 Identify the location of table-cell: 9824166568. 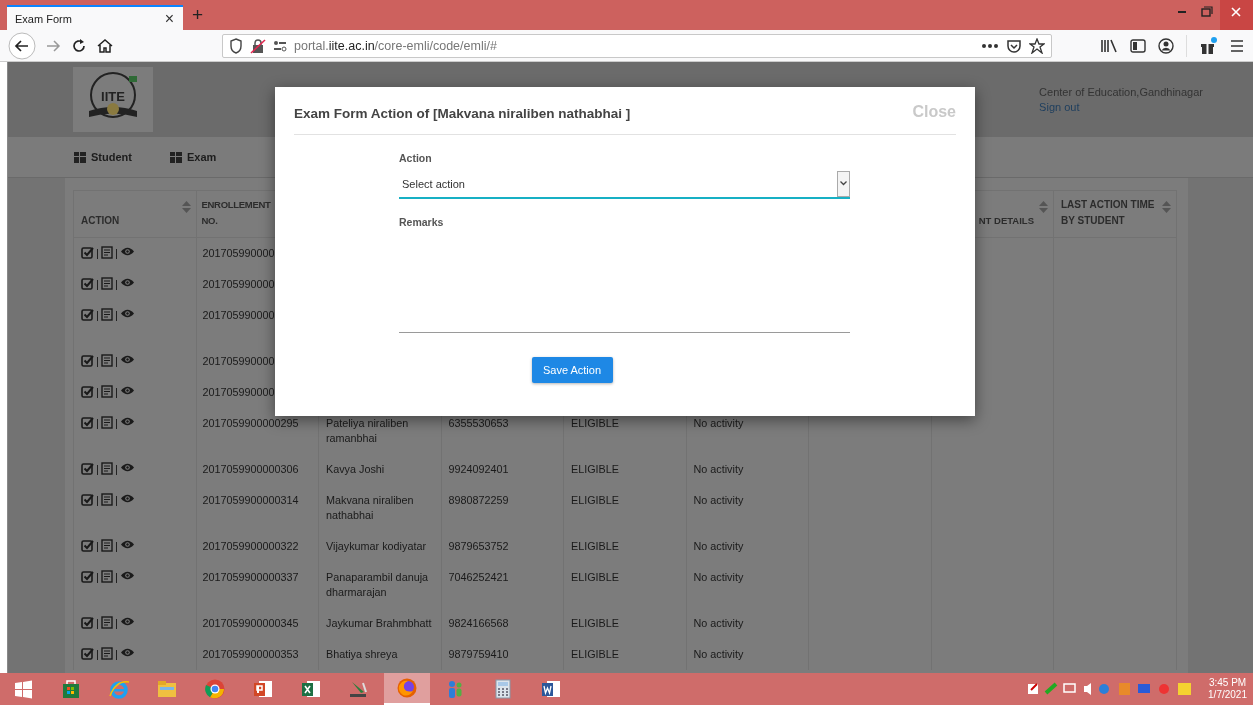
(502, 623).